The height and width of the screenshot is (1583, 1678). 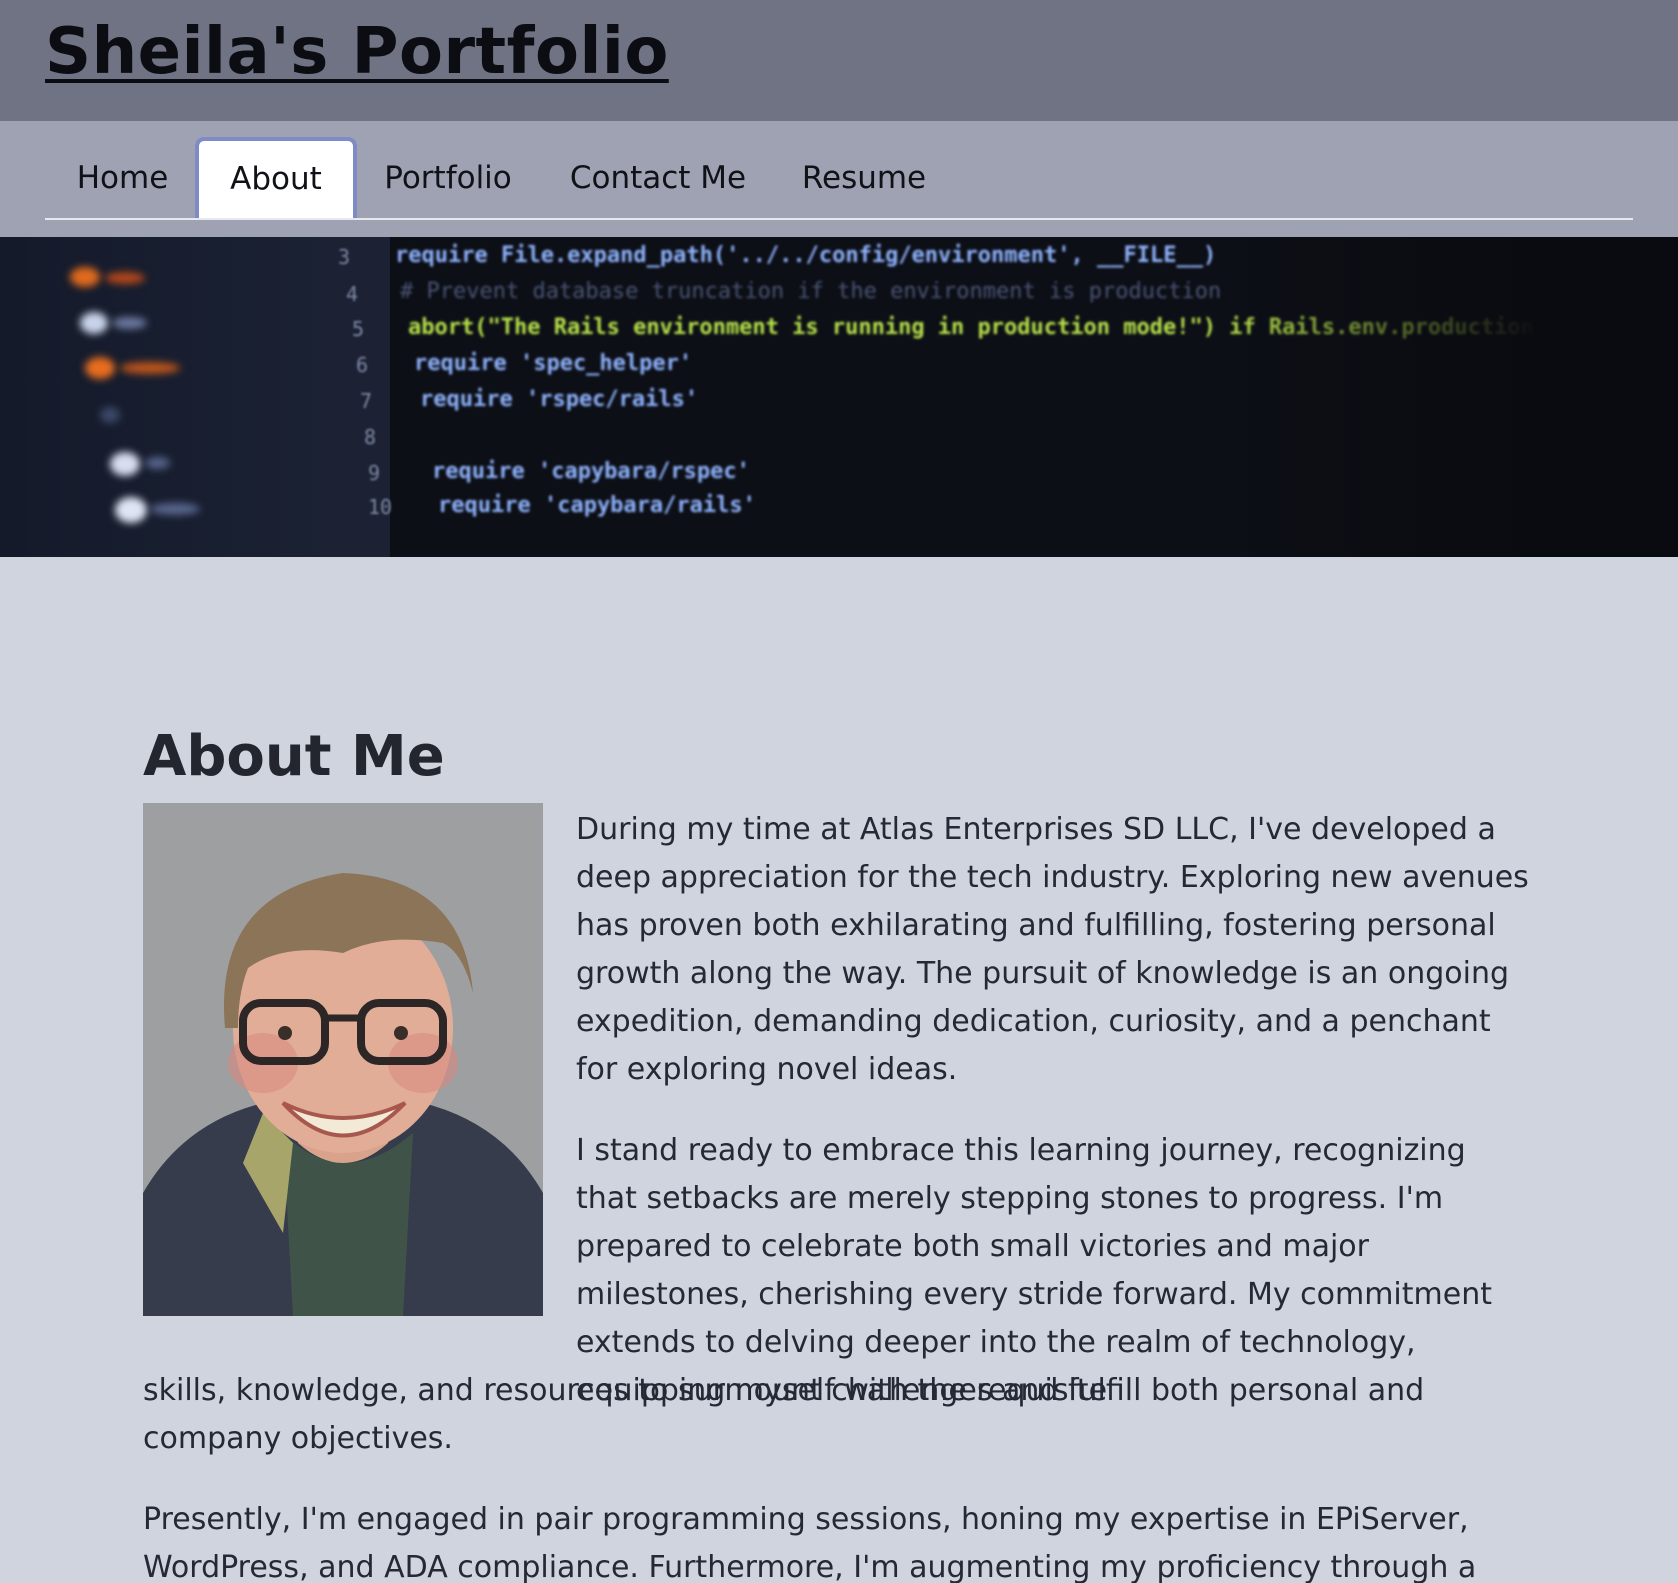 I want to click on main-nav: Home About Portfolio Contact Me Resume, so click(x=839, y=179).